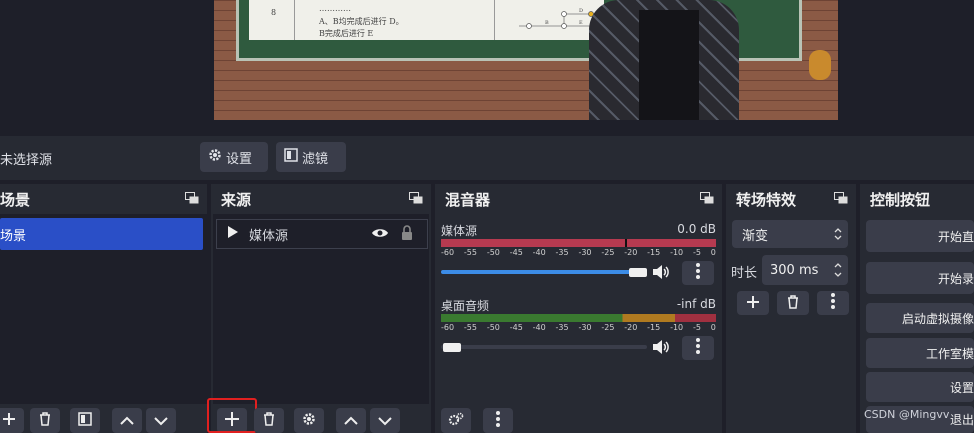 Image resolution: width=974 pixels, height=433 pixels. Describe the element at coordinates (696, 229) in the screenshot. I see `mixer-channel-level: 0.0 dB` at that location.